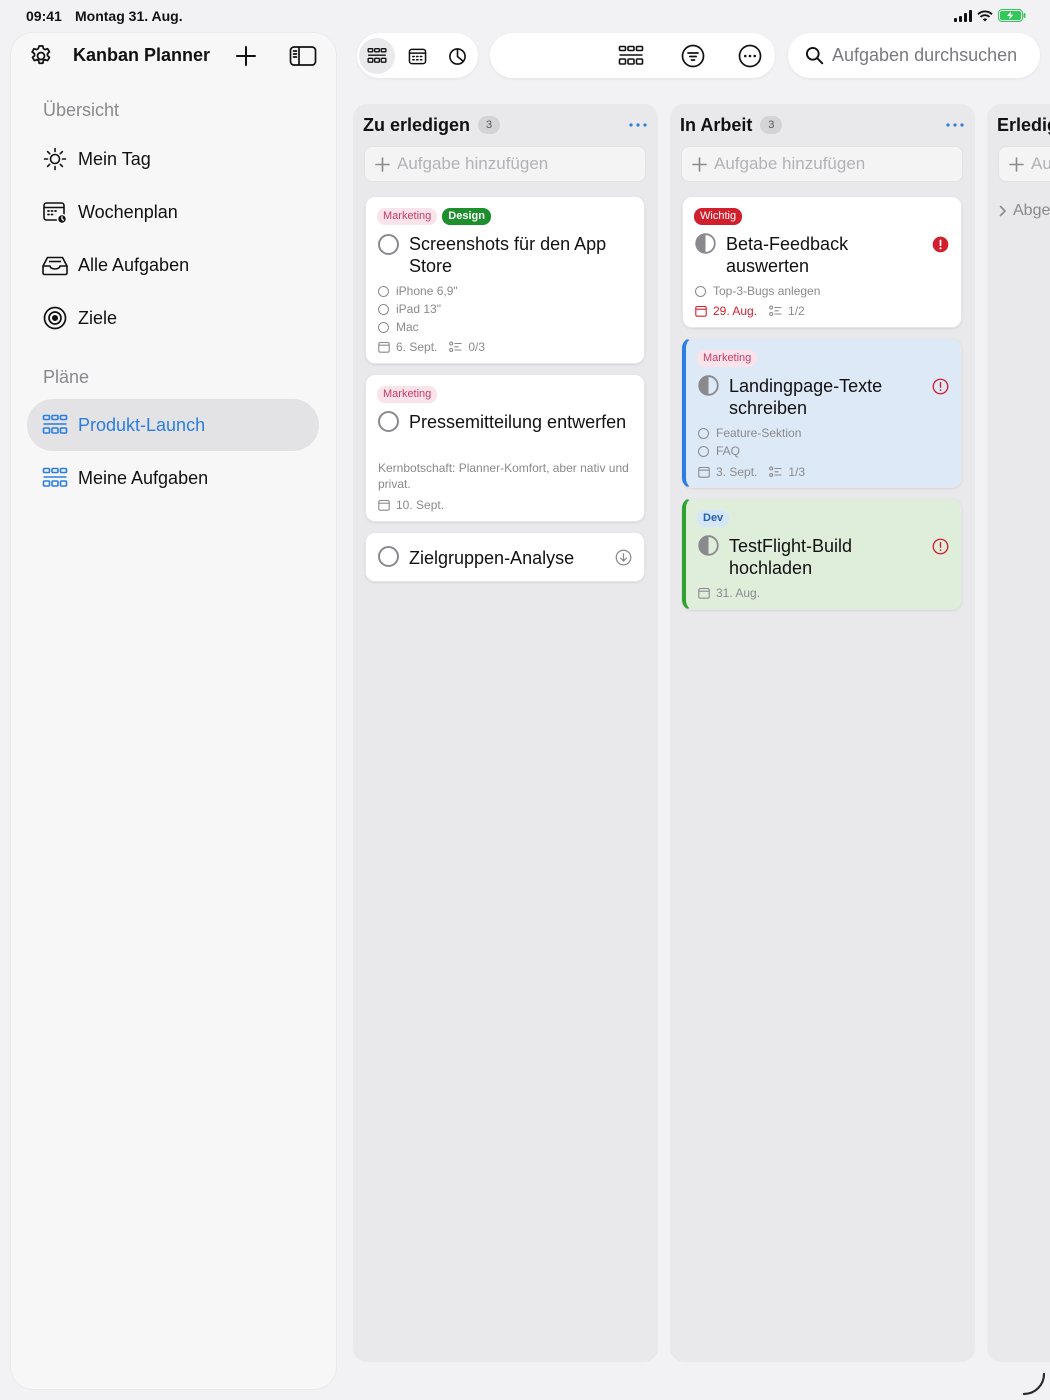 The width and height of the screenshot is (1050, 1400). I want to click on add-task-label: Aufgabe hinzufügen, so click(473, 163).